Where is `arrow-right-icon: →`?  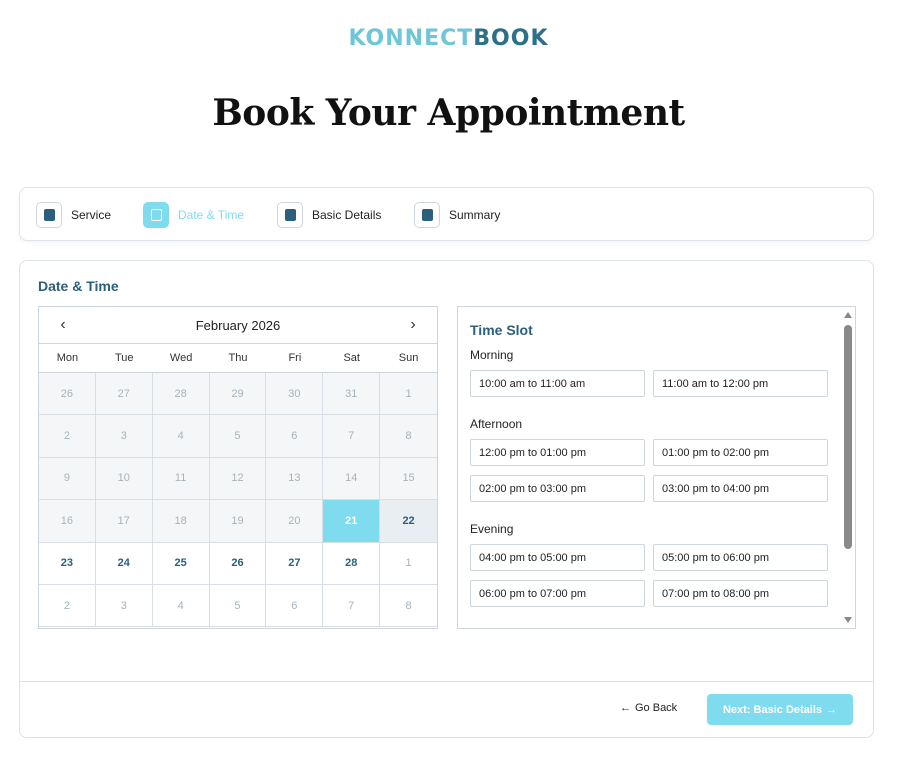 arrow-right-icon: → is located at coordinates (832, 709).